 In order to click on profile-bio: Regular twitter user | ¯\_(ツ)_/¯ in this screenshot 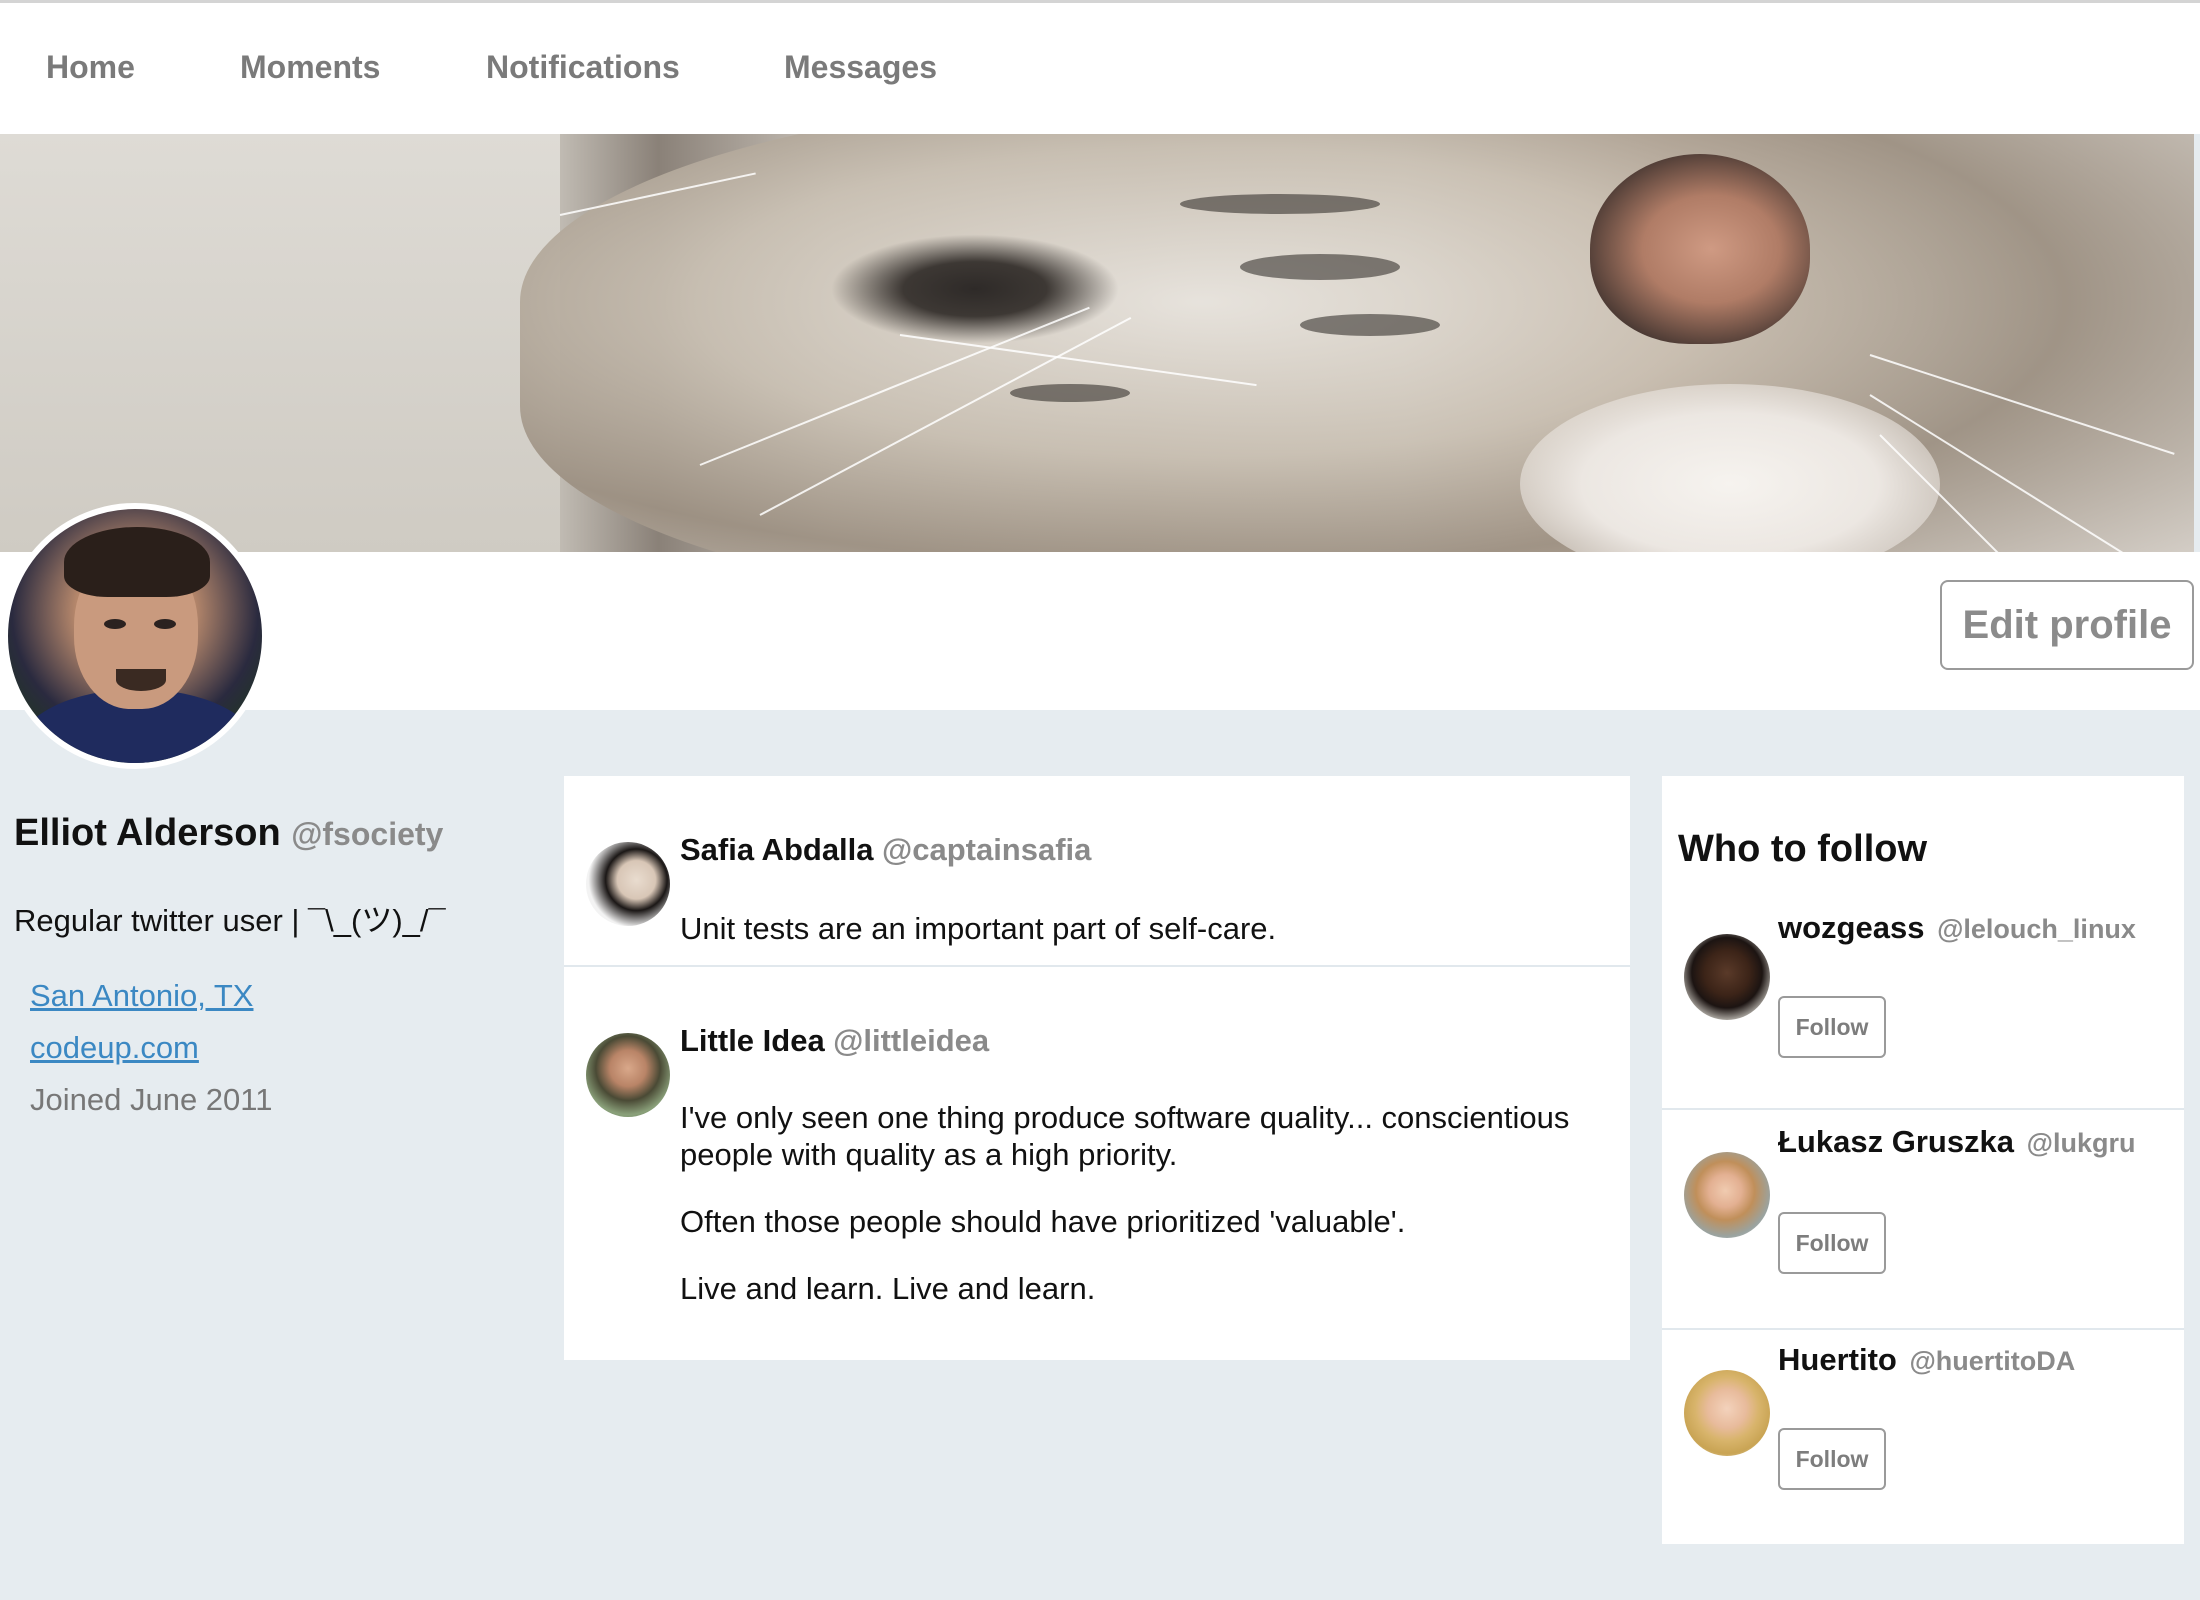, I will do `click(230, 920)`.